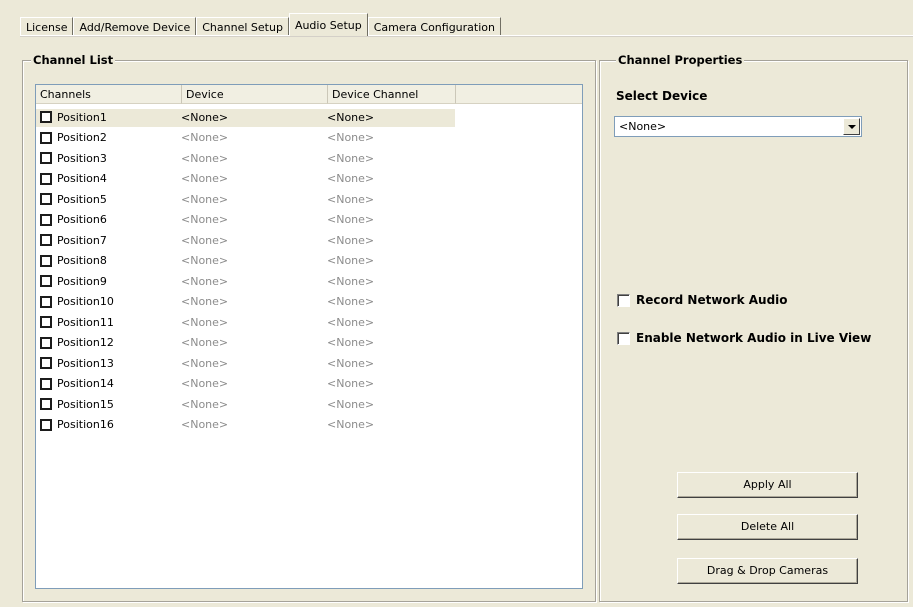 Image resolution: width=913 pixels, height=607 pixels. Describe the element at coordinates (328, 24) in the screenshot. I see `tab-audio-setup: Audio Setup` at that location.